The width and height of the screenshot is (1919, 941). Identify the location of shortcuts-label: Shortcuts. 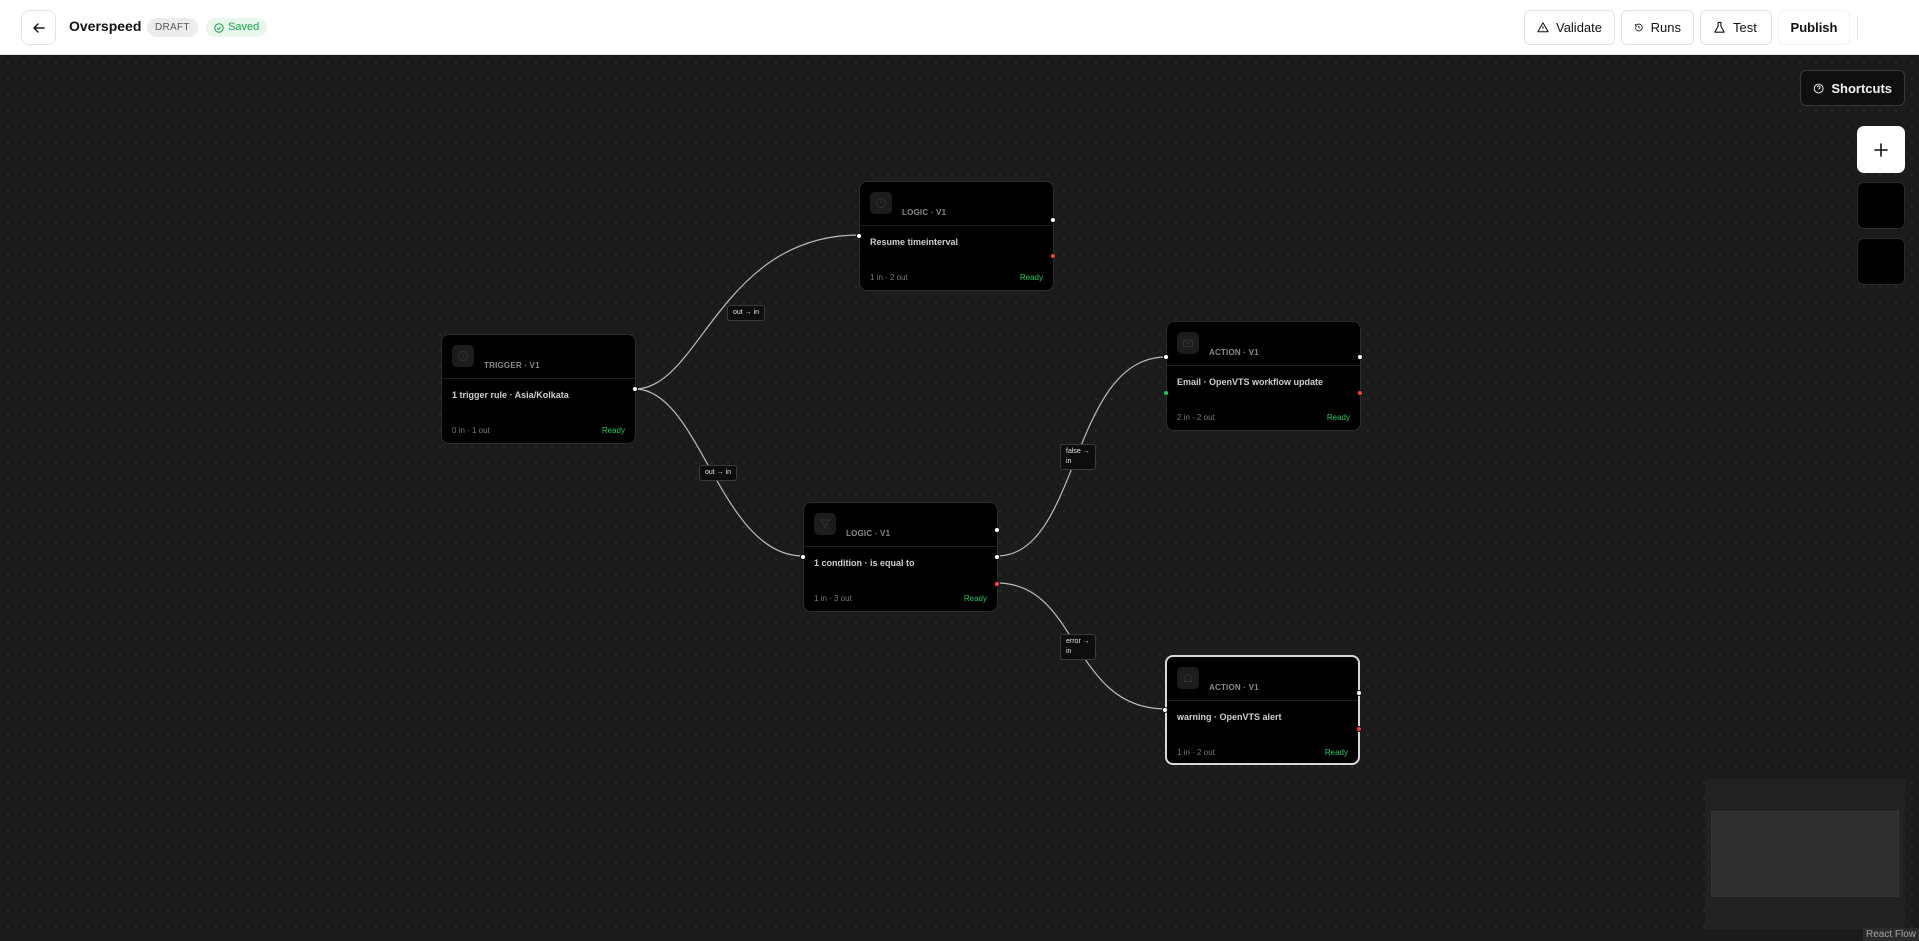
(1861, 88).